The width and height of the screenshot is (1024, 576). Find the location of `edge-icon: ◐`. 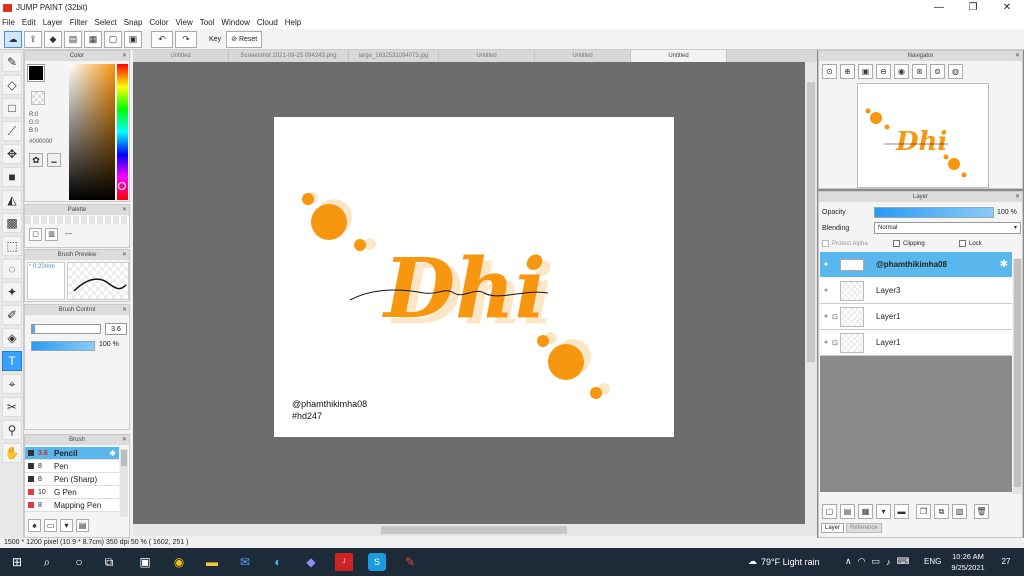

edge-icon: ◐ is located at coordinates (278, 562).